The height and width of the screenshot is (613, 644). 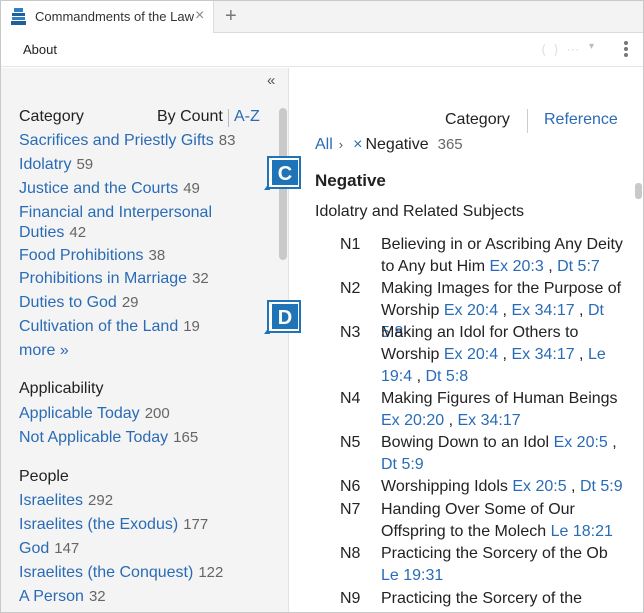 I want to click on commandment-title: Practicing the Sorcery of the Ob, so click(x=494, y=553).